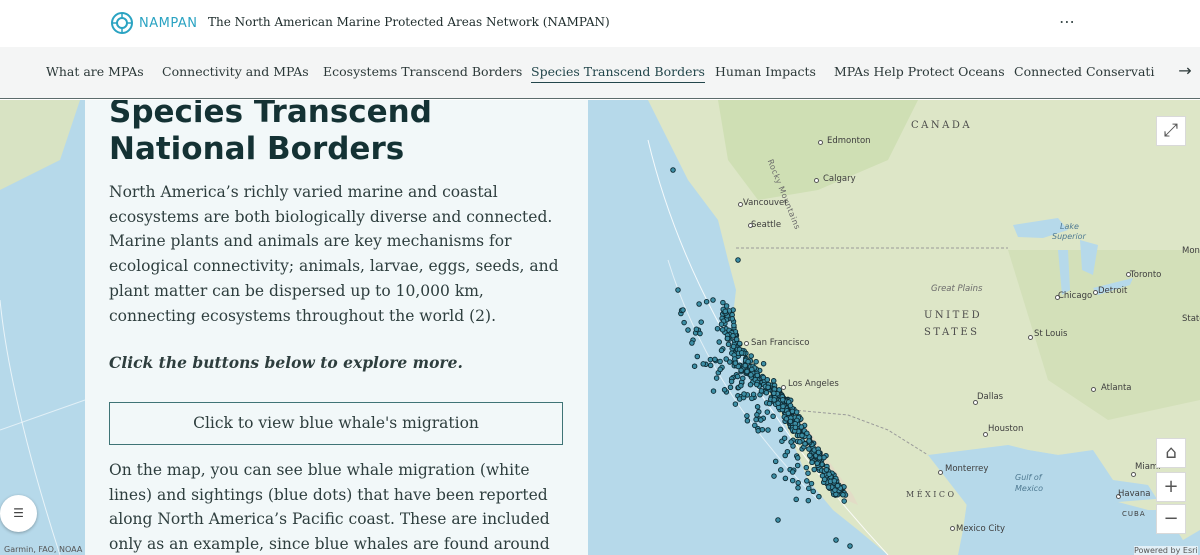 This screenshot has height=555, width=1200. What do you see at coordinates (270, 133) in the screenshot?
I see `panel-title: Species Transcend National Borders` at bounding box center [270, 133].